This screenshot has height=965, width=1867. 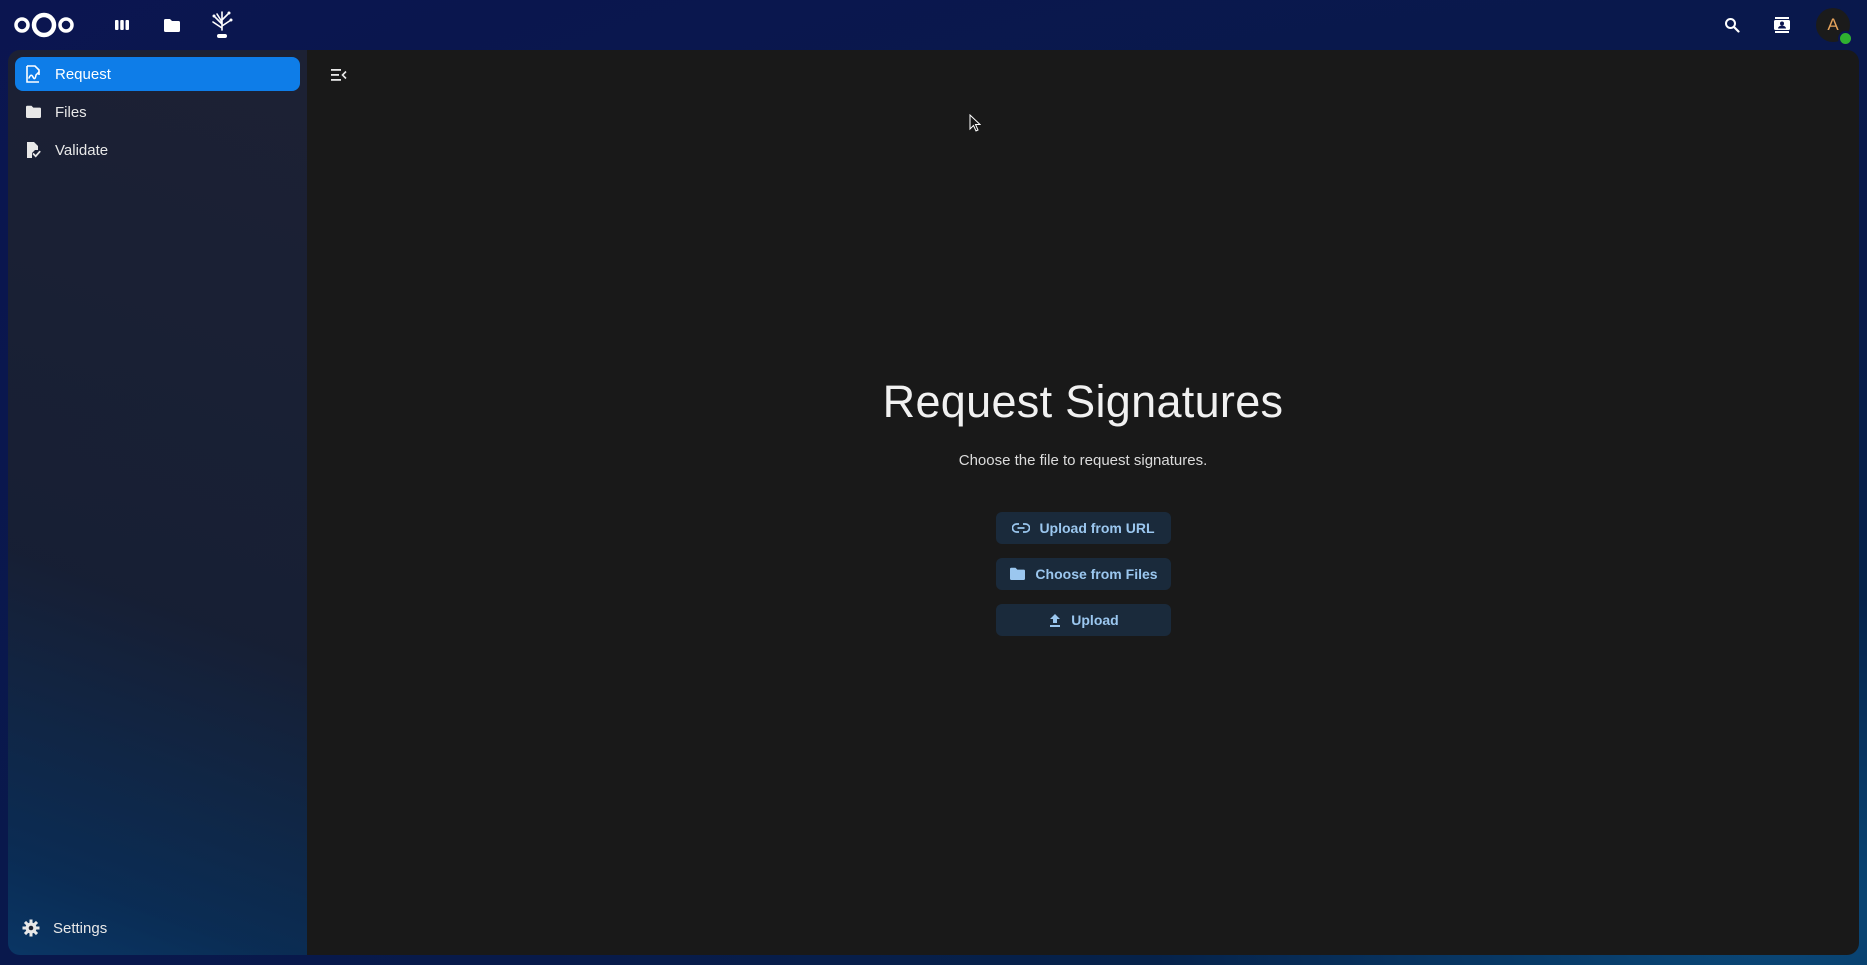 What do you see at coordinates (1782, 25) in the screenshot?
I see `contacts-icon` at bounding box center [1782, 25].